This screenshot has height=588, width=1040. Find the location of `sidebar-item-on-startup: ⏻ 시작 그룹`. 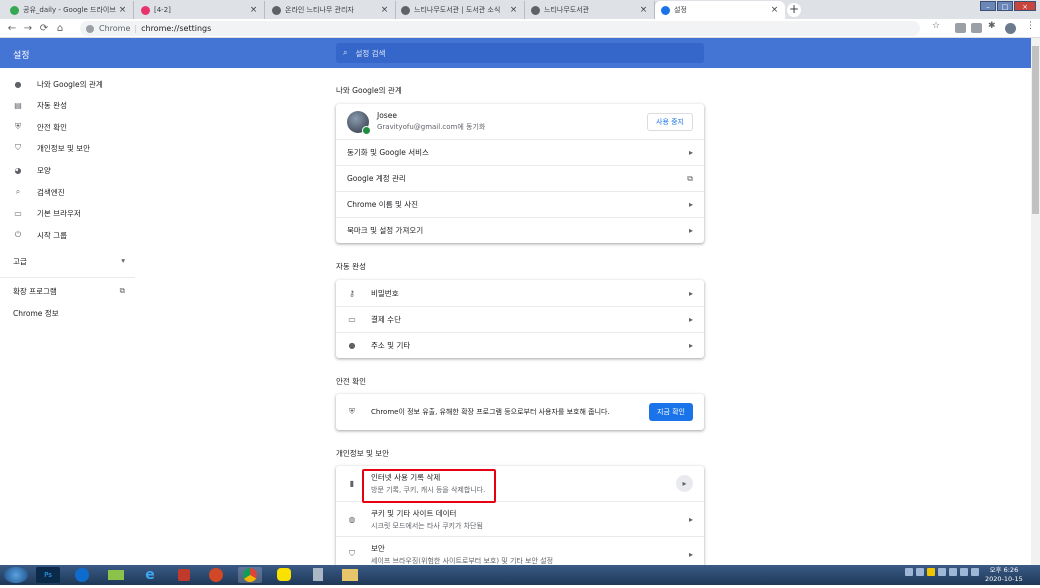

sidebar-item-on-startup: ⏻ 시작 그룹 is located at coordinates (40, 235).